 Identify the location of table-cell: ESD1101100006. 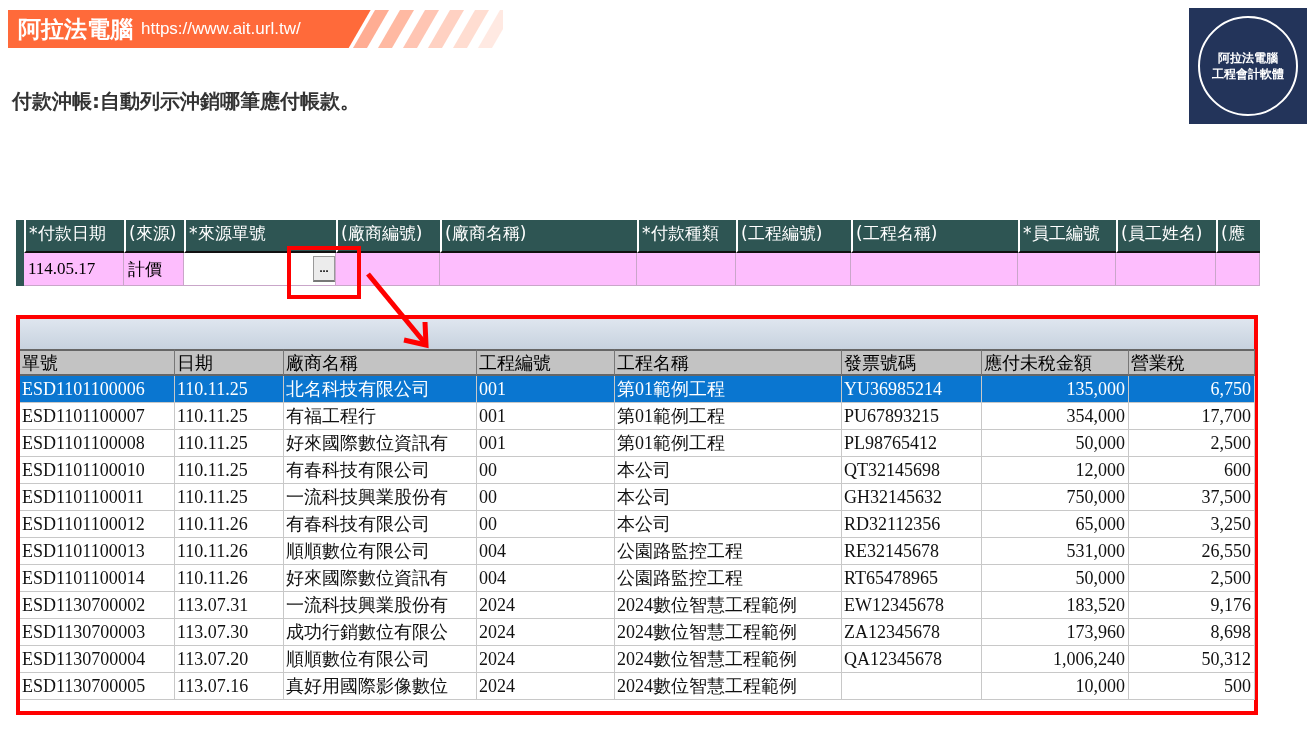
(97, 389).